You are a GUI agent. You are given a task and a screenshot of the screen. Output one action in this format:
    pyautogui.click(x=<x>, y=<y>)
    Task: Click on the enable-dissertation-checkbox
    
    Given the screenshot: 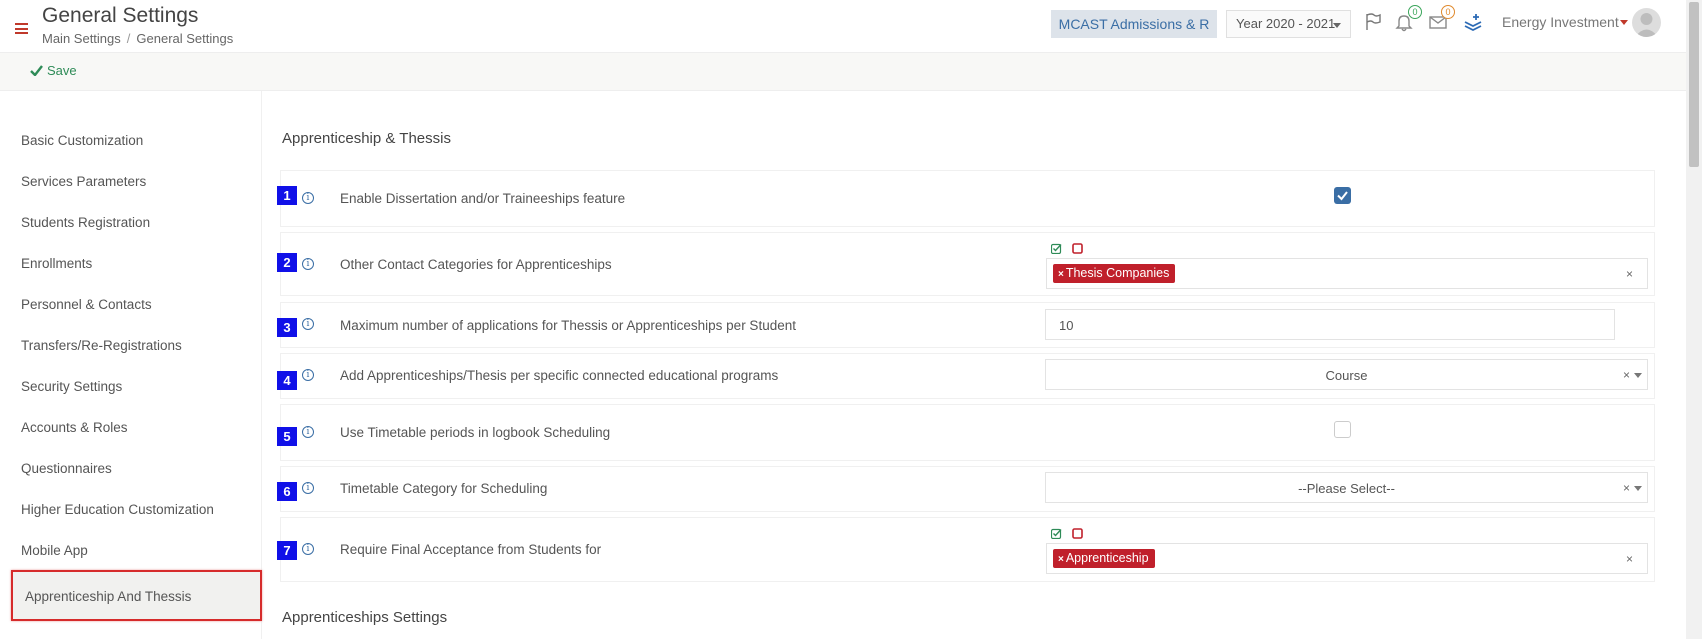 What is the action you would take?
    pyautogui.click(x=1342, y=195)
    